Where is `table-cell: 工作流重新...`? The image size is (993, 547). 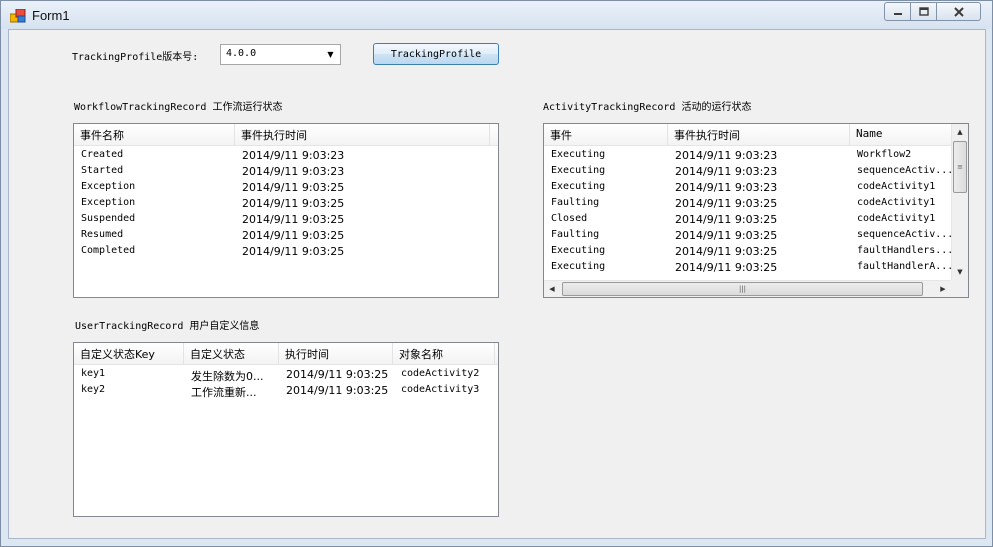
table-cell: 工作流重新... is located at coordinates (224, 392).